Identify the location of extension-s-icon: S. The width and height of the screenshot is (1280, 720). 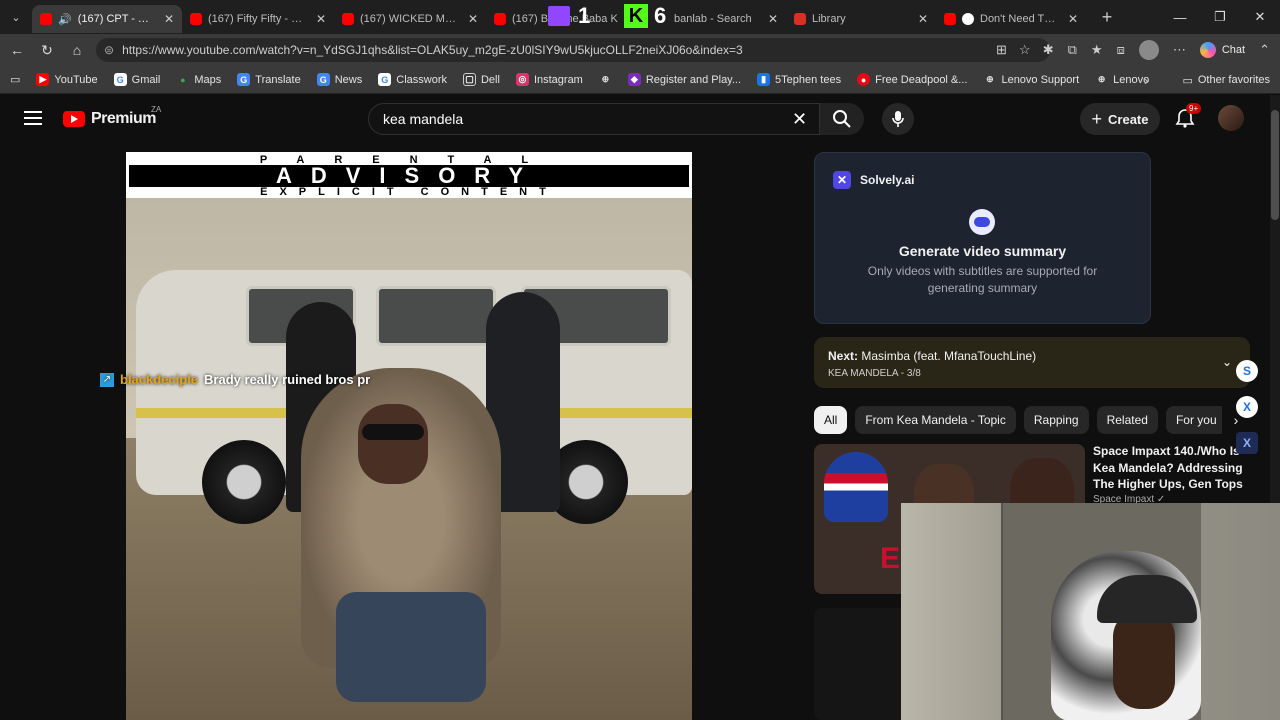
(1247, 371).